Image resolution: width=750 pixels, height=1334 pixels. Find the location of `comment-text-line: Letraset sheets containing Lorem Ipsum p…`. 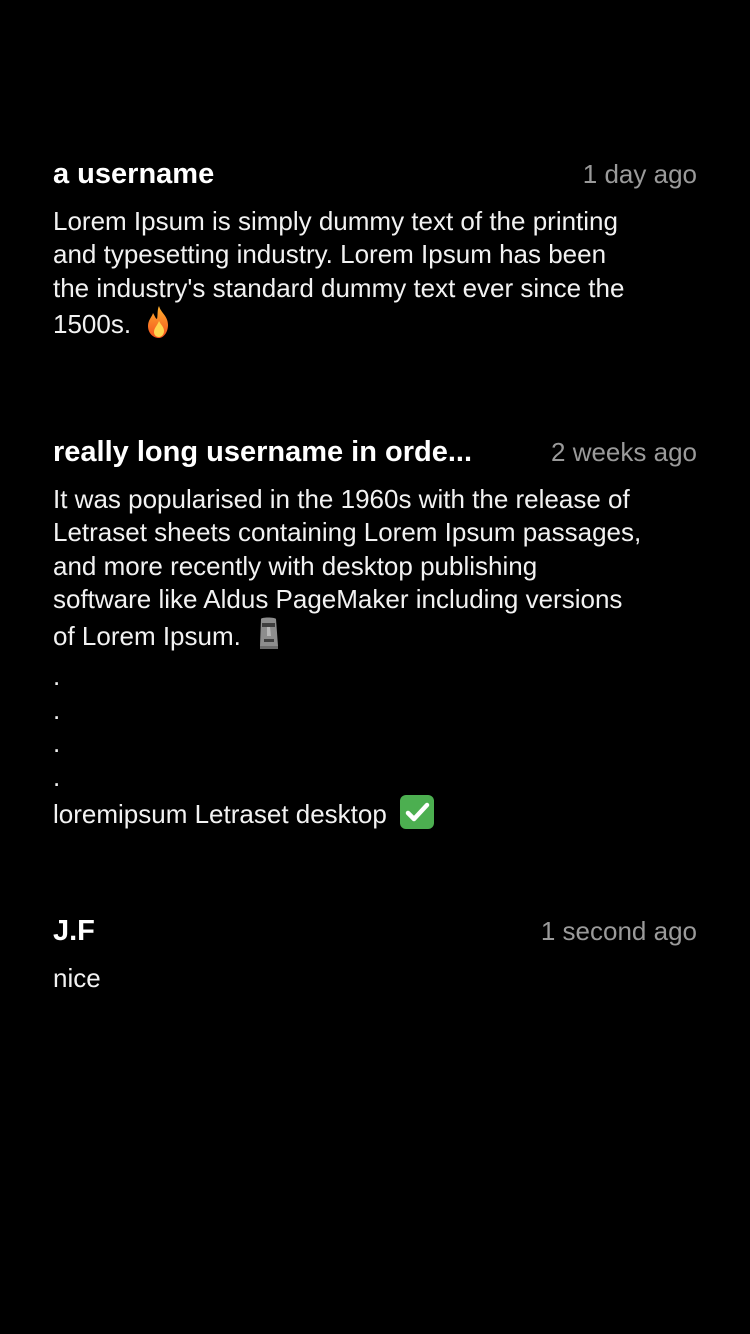

comment-text-line: Letraset sheets containing Lorem Ipsum p… is located at coordinates (347, 532).